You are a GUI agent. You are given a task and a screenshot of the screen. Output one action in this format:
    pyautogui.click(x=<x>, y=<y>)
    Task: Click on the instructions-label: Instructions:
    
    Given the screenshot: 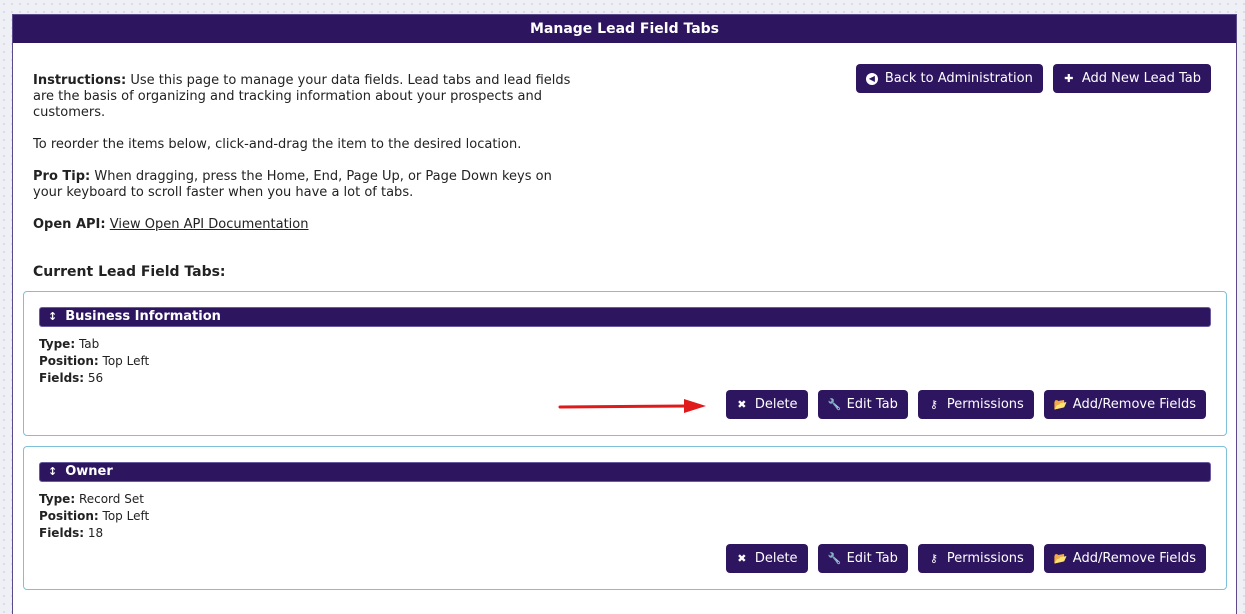 What is the action you would take?
    pyautogui.click(x=80, y=80)
    